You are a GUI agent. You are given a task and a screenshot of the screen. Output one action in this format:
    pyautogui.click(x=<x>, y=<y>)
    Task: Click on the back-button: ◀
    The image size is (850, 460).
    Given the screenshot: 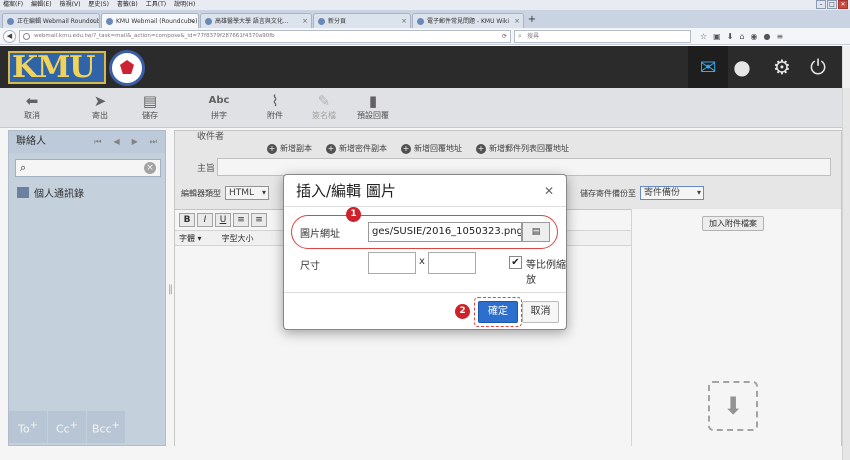 What is the action you would take?
    pyautogui.click(x=9, y=36)
    